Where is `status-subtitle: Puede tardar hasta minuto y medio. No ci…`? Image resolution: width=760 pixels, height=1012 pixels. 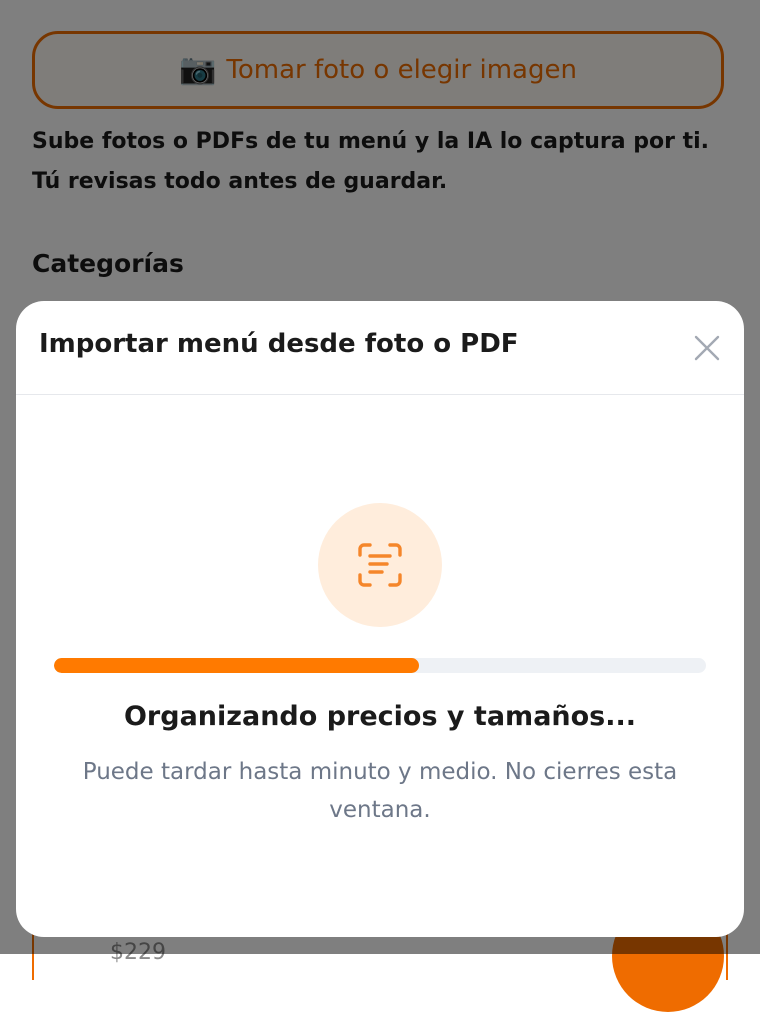
status-subtitle: Puede tardar hasta minuto y medio. No ci… is located at coordinates (380, 791).